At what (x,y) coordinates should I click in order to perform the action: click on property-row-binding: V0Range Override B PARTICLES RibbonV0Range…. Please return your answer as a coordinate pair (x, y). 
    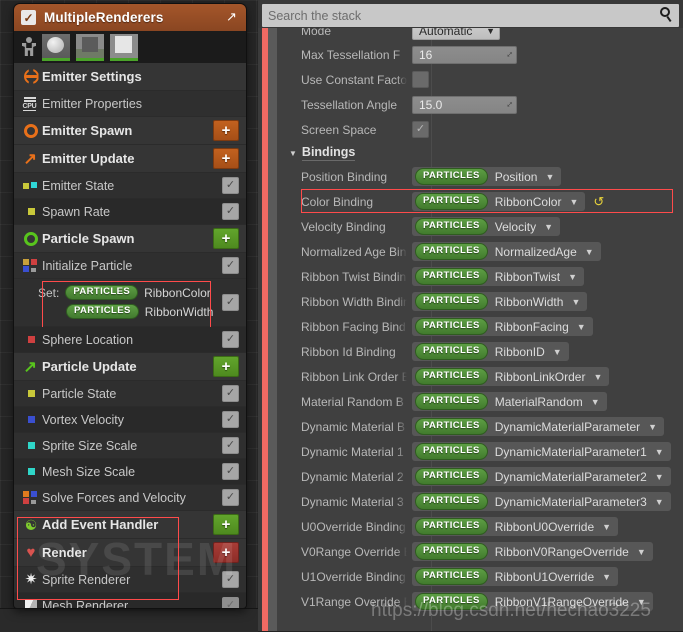
    Looking at the image, I should click on (480, 551).